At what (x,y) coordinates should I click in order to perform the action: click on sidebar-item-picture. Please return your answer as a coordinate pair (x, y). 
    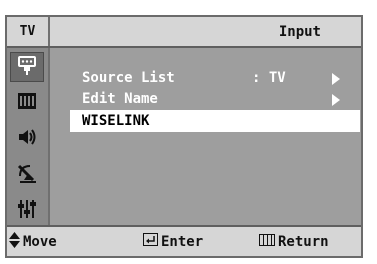
    Looking at the image, I should click on (27, 103).